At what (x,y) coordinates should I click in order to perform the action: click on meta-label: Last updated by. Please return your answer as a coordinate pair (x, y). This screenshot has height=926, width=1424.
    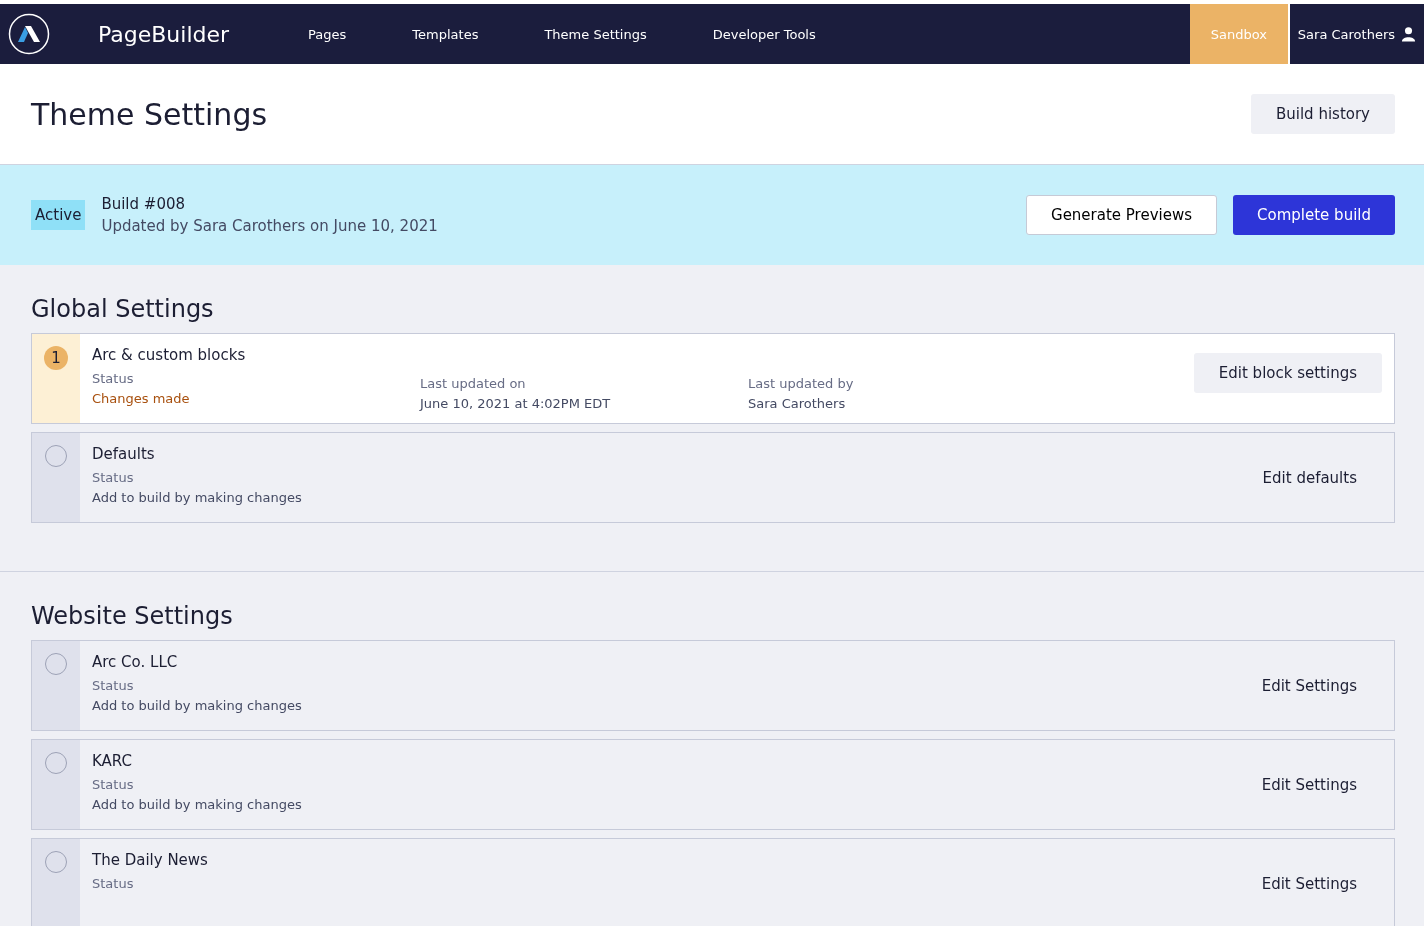
    Looking at the image, I should click on (801, 383).